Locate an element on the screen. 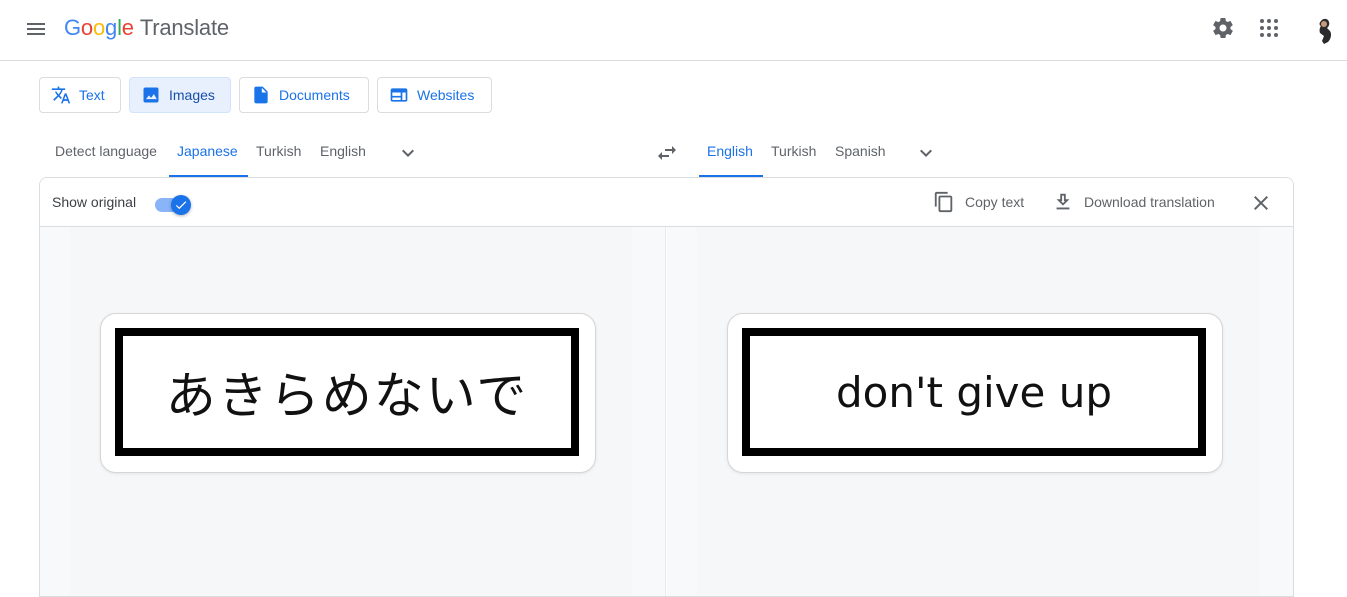  check-icon is located at coordinates (181, 205).